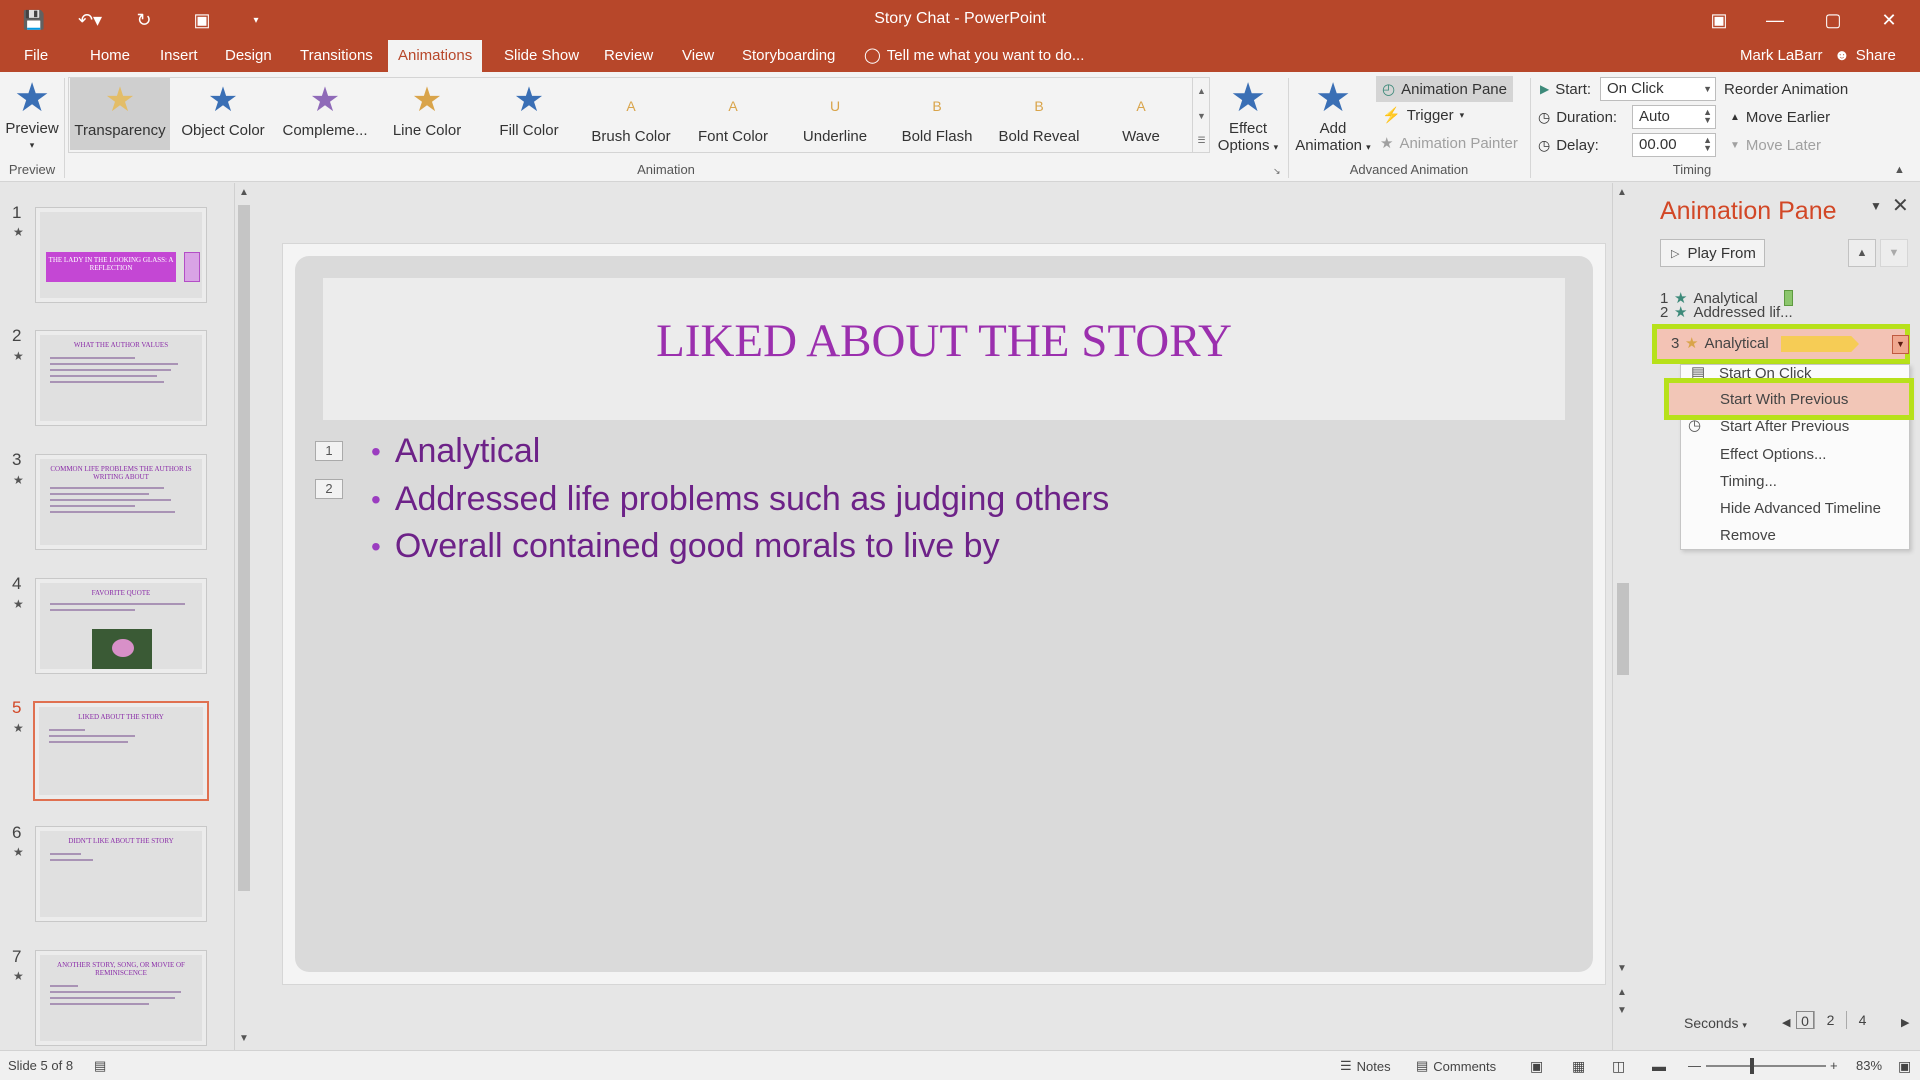 This screenshot has width=1920, height=1080. Describe the element at coordinates (835, 114) in the screenshot. I see `anim-underline: U Underline` at that location.